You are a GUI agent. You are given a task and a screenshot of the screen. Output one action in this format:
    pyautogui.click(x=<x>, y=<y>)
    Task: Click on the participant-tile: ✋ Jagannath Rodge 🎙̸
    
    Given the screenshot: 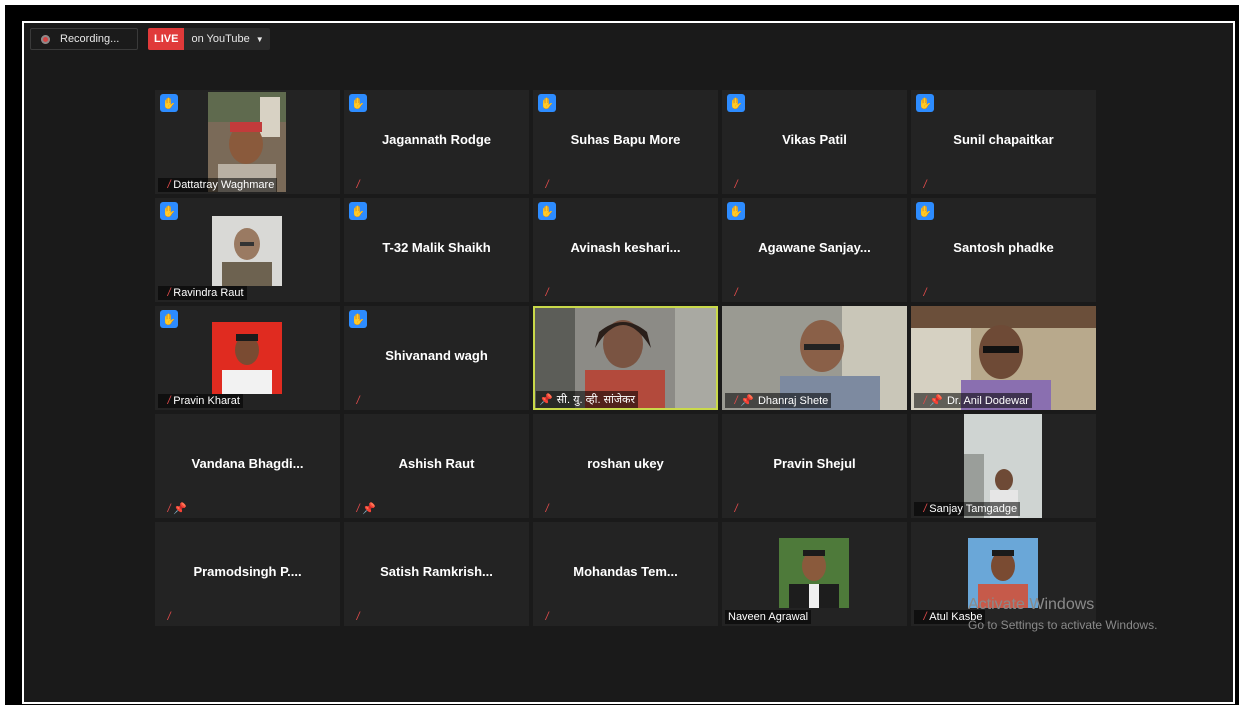 What is the action you would take?
    pyautogui.click(x=436, y=142)
    